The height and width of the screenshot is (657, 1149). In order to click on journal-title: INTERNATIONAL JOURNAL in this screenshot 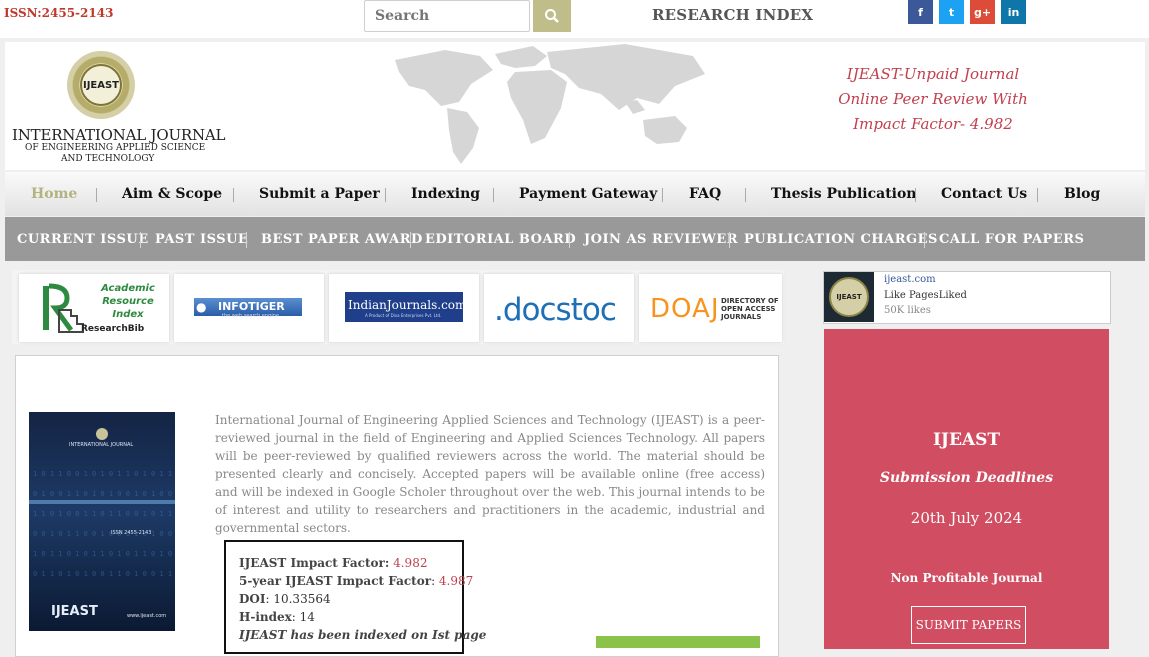, I will do `click(119, 135)`.